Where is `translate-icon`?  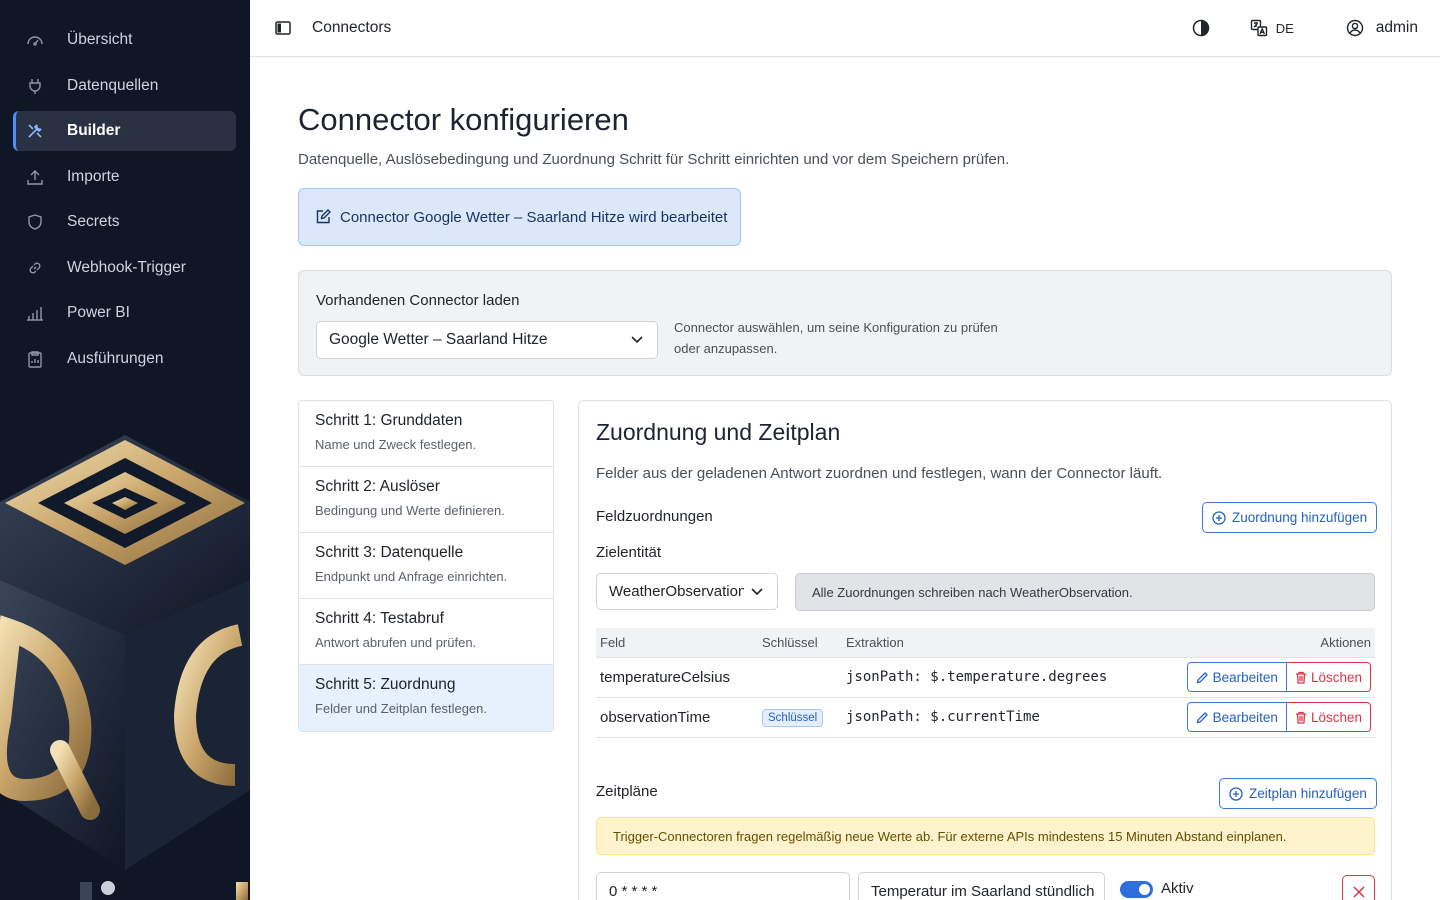 translate-icon is located at coordinates (1259, 28).